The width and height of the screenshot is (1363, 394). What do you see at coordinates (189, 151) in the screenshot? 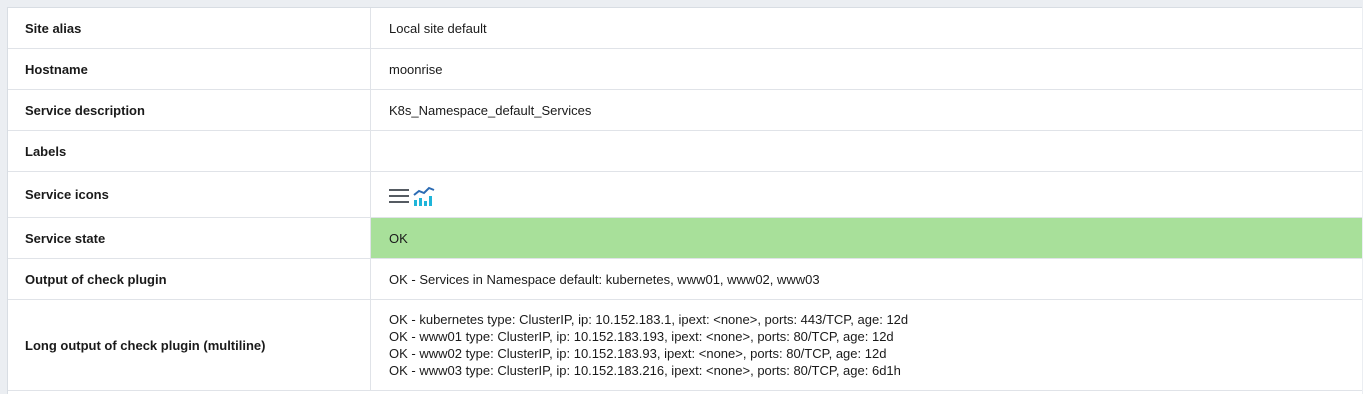
I see `labels-label: Labels` at bounding box center [189, 151].